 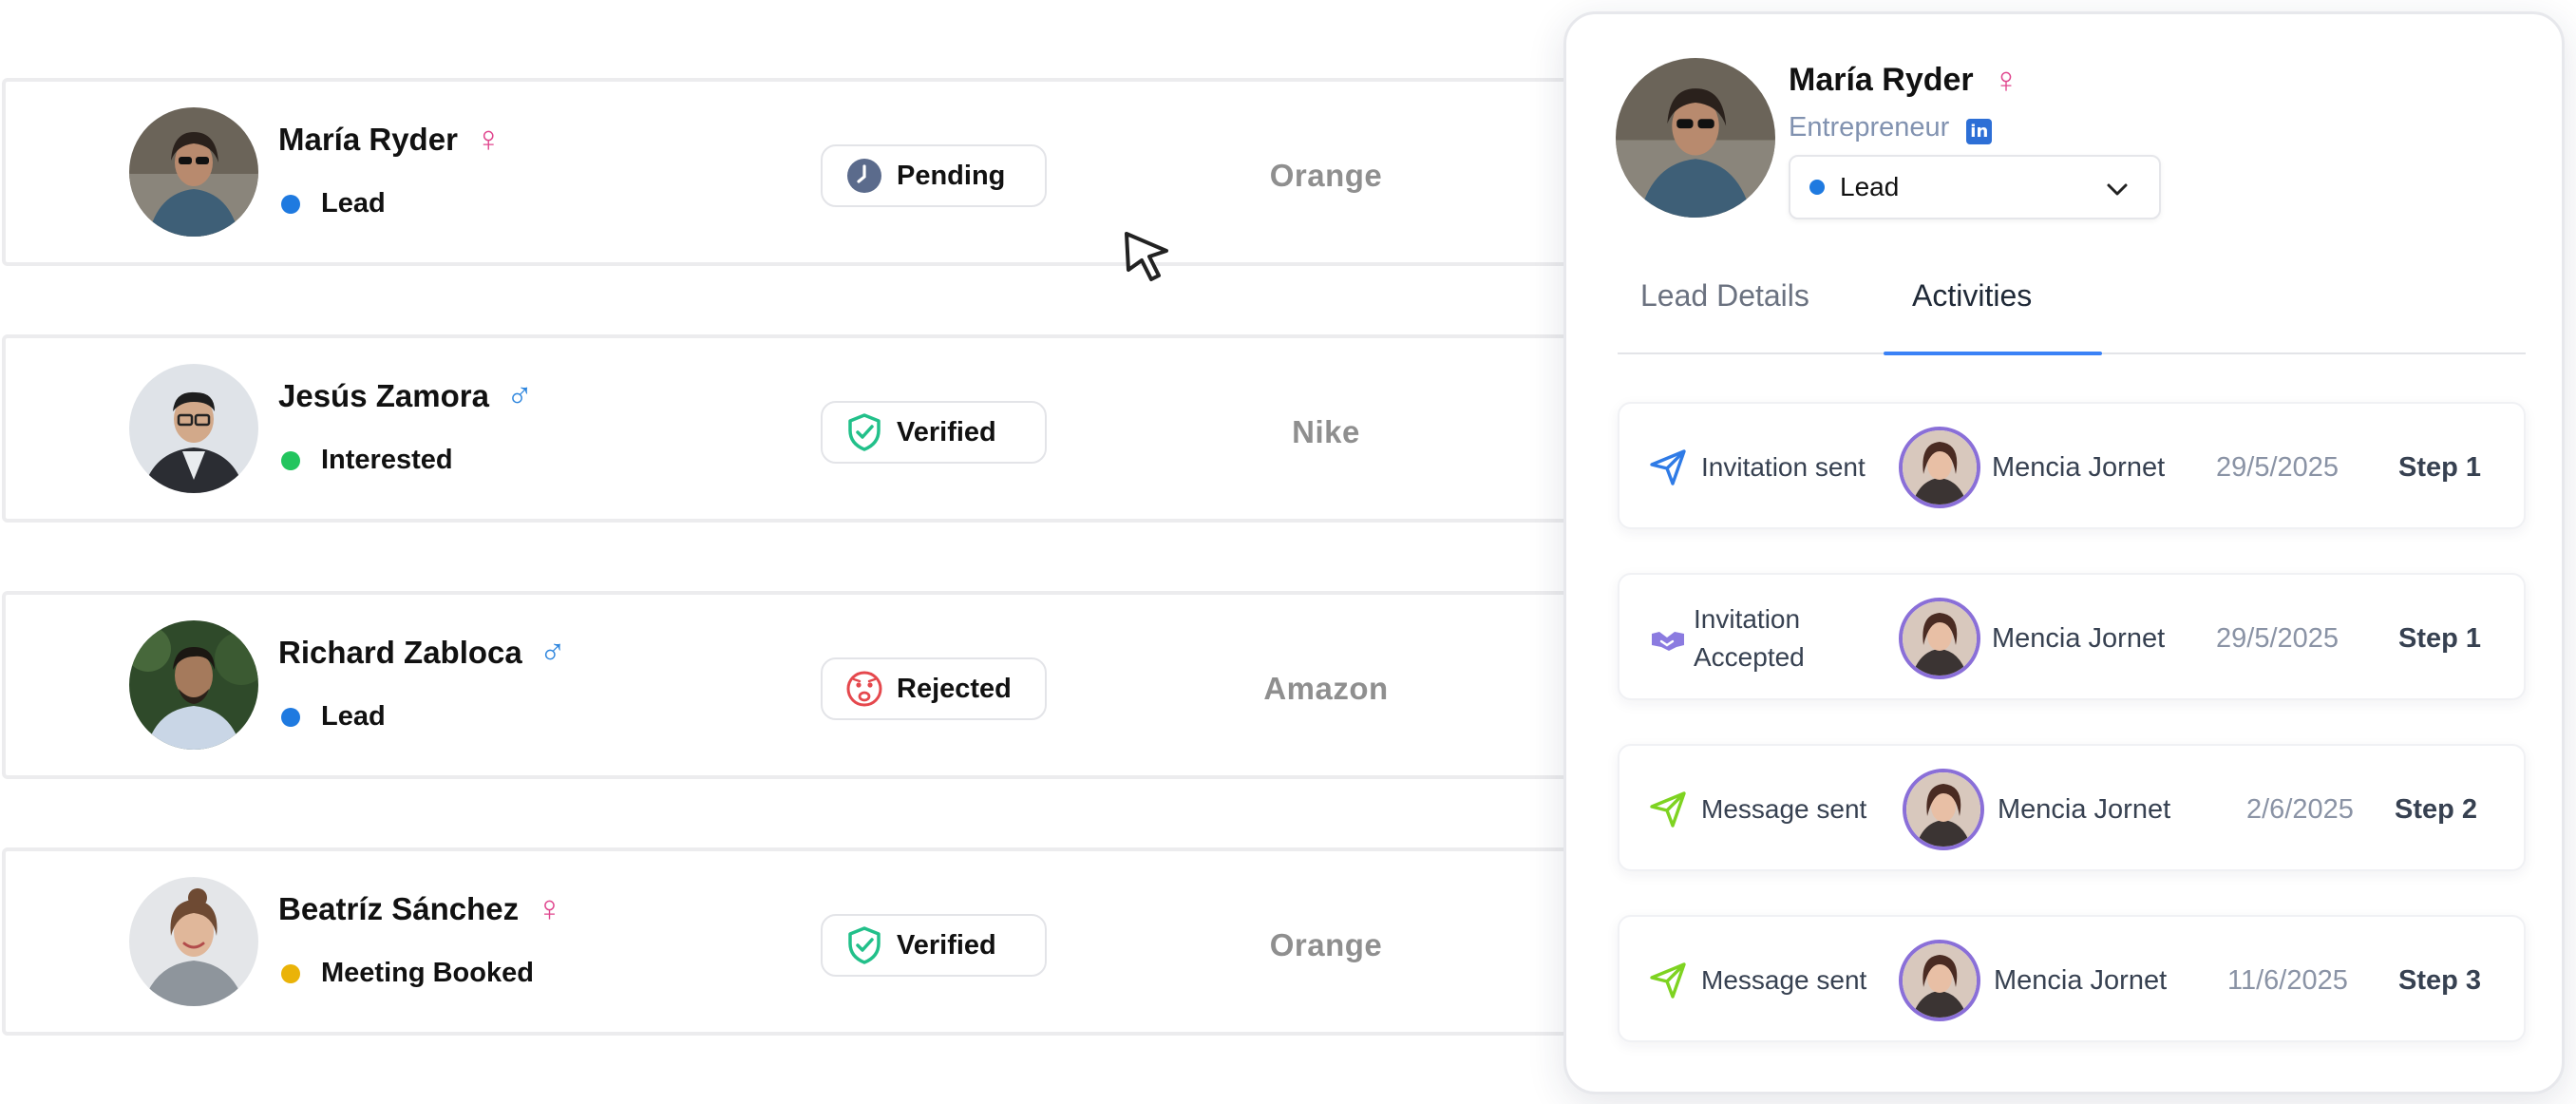 I want to click on activity-label: Invitation sent, so click(x=1783, y=467).